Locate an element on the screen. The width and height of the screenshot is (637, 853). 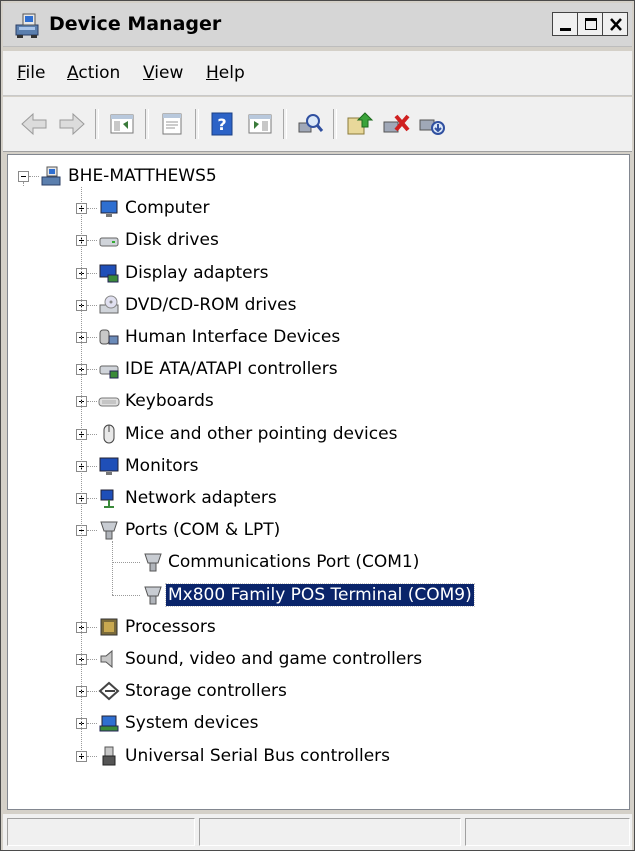
properties-icon is located at coordinates (172, 124).